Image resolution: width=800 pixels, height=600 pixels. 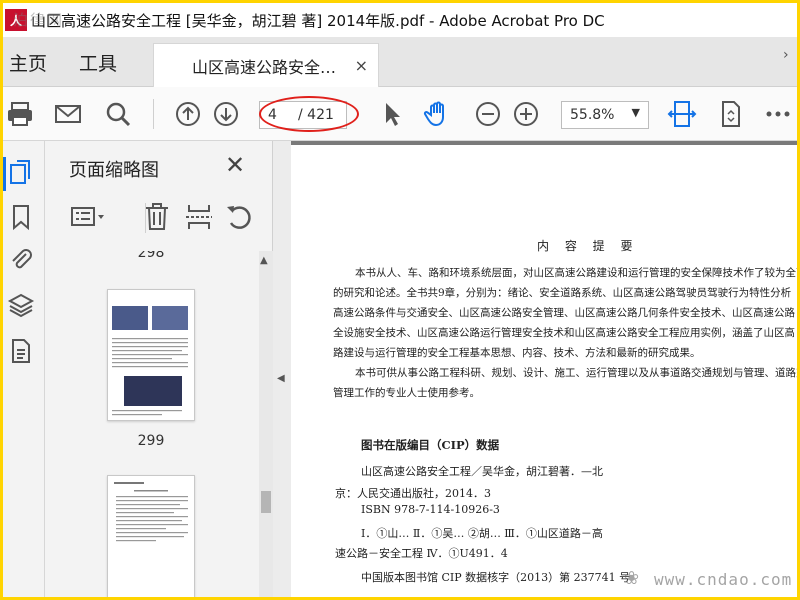 I want to click on next-page-icon, so click(x=226, y=114).